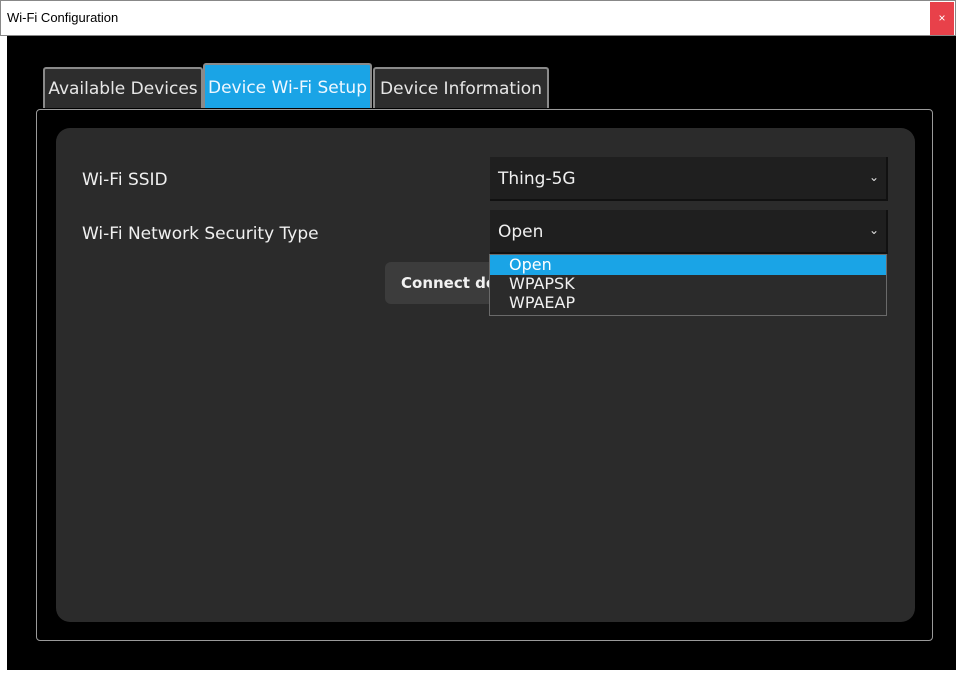 This screenshot has height=673, width=956. Describe the element at coordinates (461, 87) in the screenshot. I see `tab-device-information: Device Information` at that location.